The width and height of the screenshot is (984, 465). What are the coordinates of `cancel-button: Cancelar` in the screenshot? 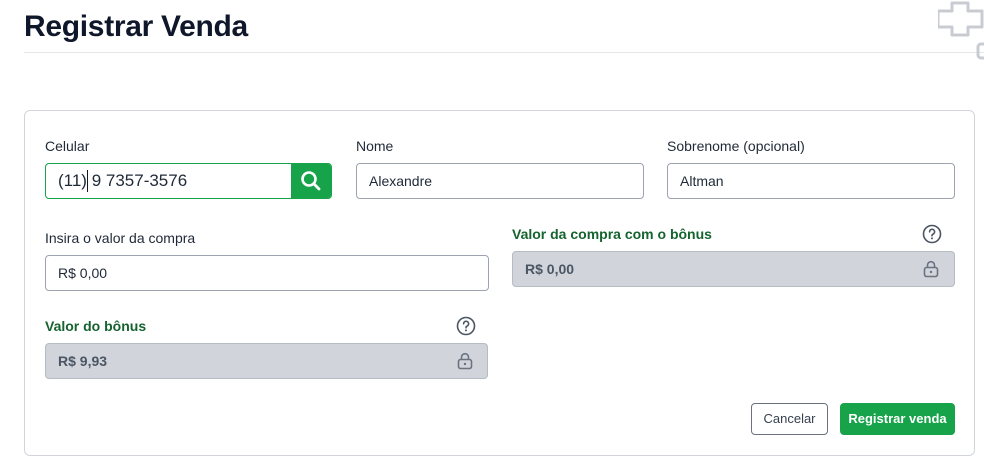 It's located at (789, 419).